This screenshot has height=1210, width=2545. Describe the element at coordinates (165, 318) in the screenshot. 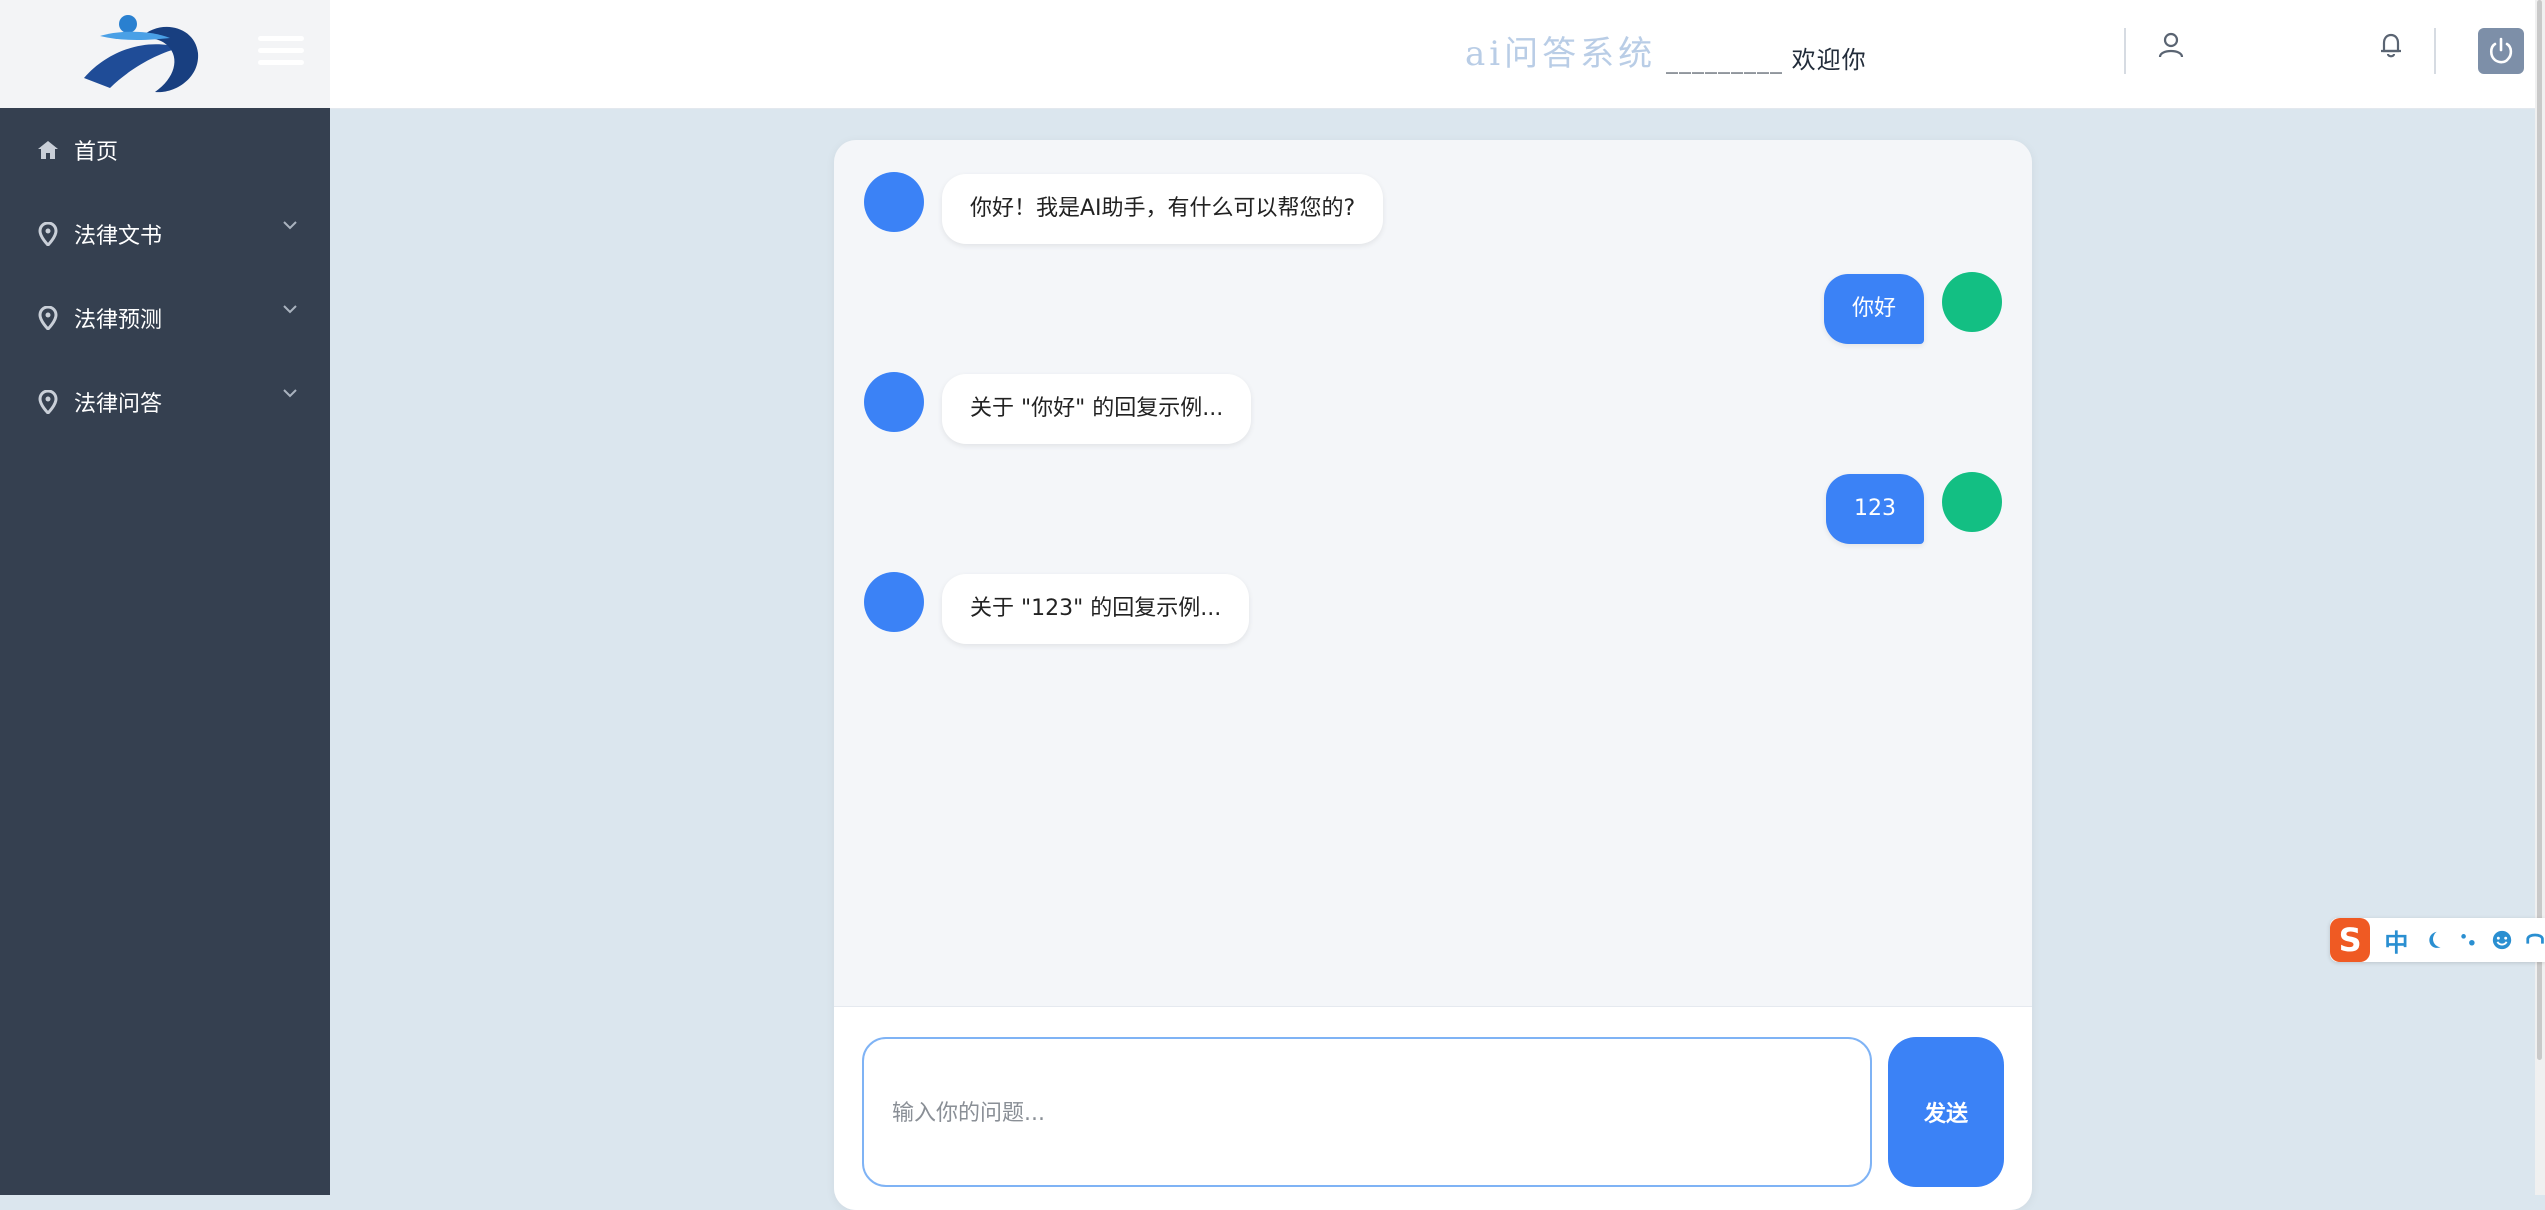

I see `sidebar-item-legal-prediction: 法律预测` at that location.